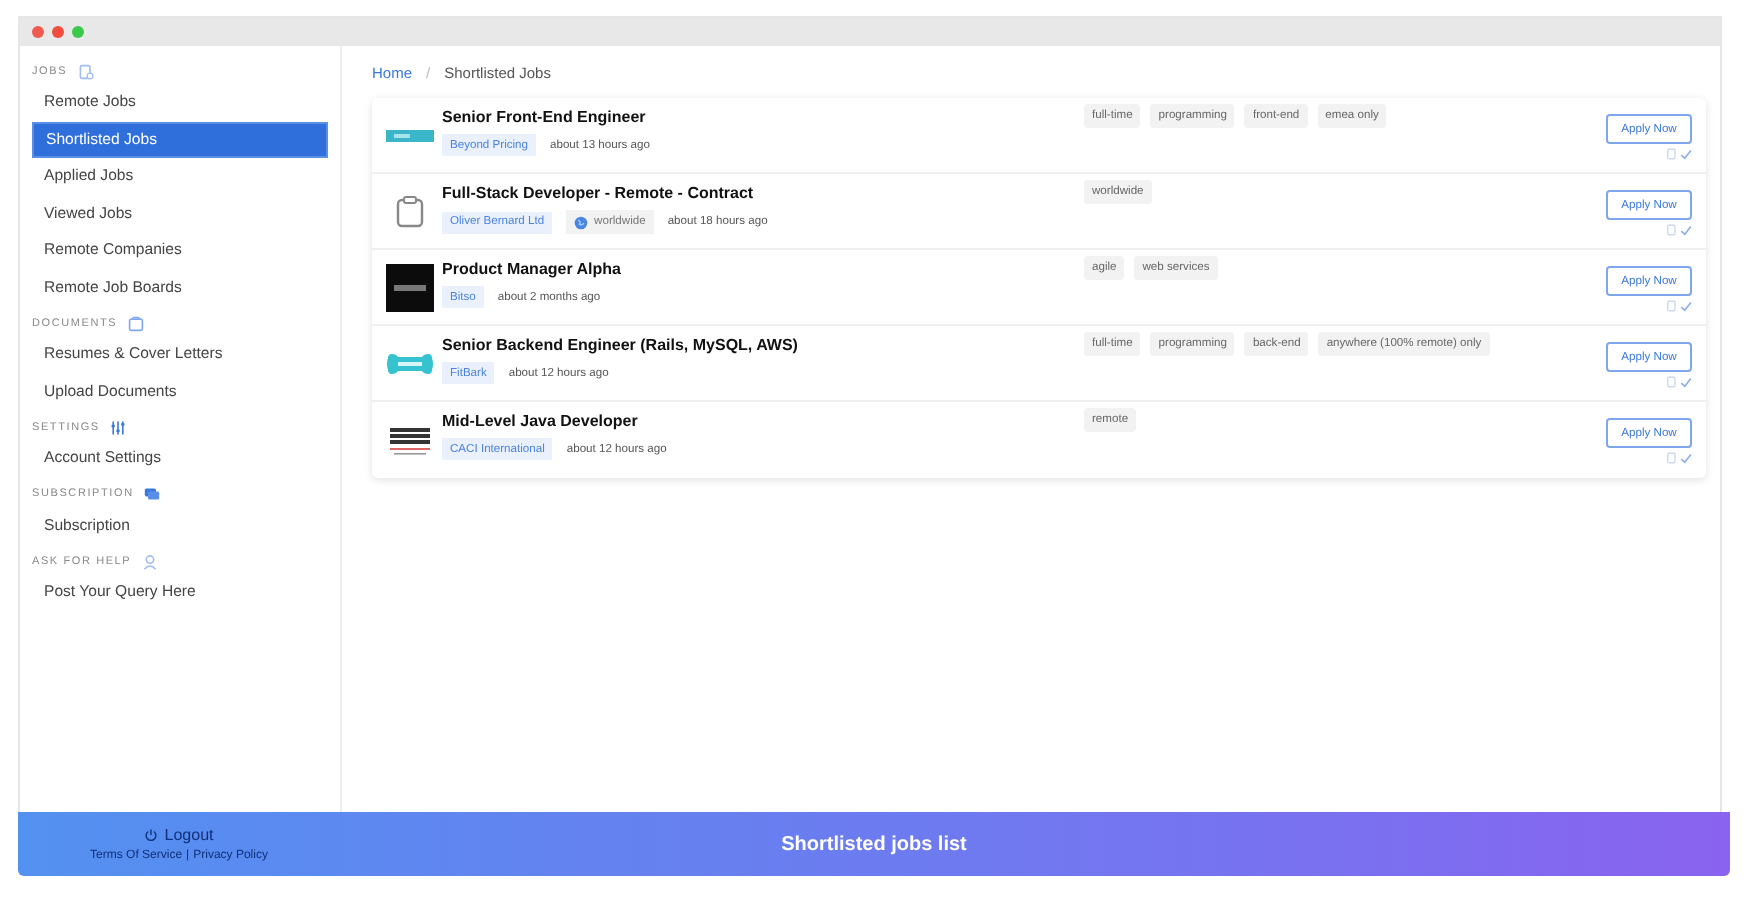 The width and height of the screenshot is (1746, 900). What do you see at coordinates (760, 117) in the screenshot?
I see `job-title: Senior Front-End Engineer` at bounding box center [760, 117].